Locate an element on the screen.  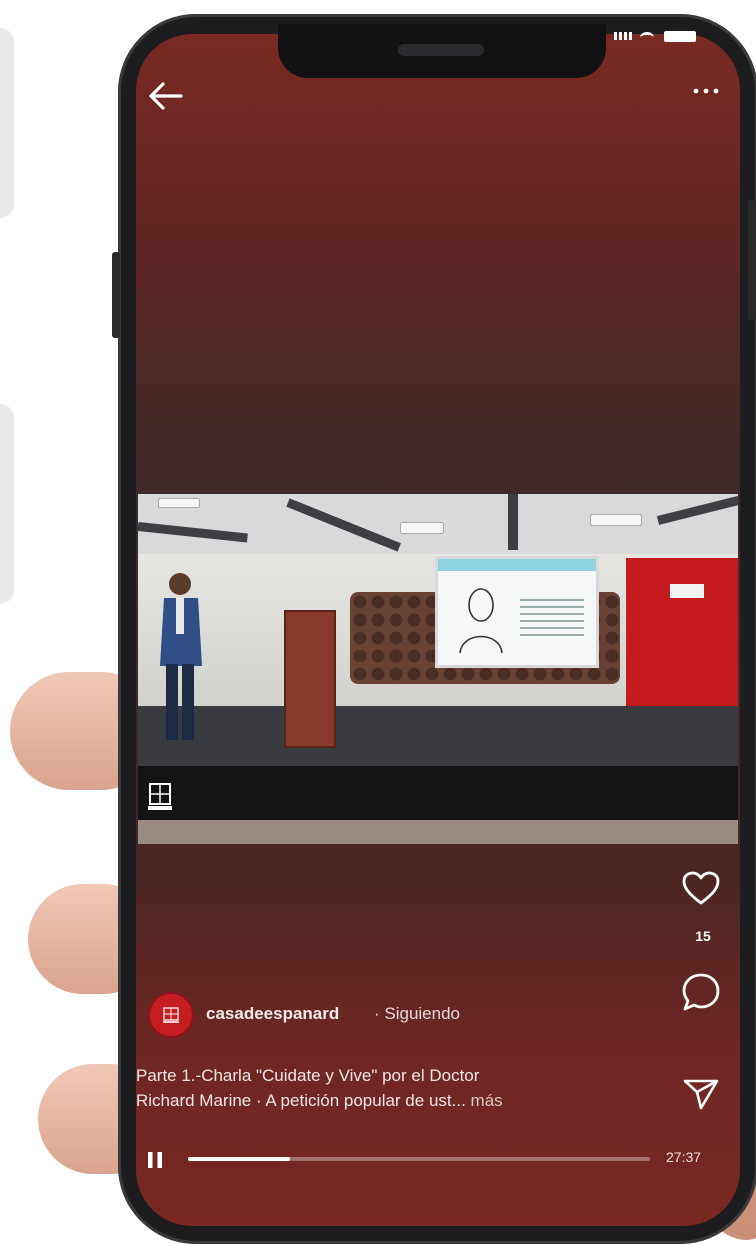
arrow-left-icon is located at coordinates (166, 96).